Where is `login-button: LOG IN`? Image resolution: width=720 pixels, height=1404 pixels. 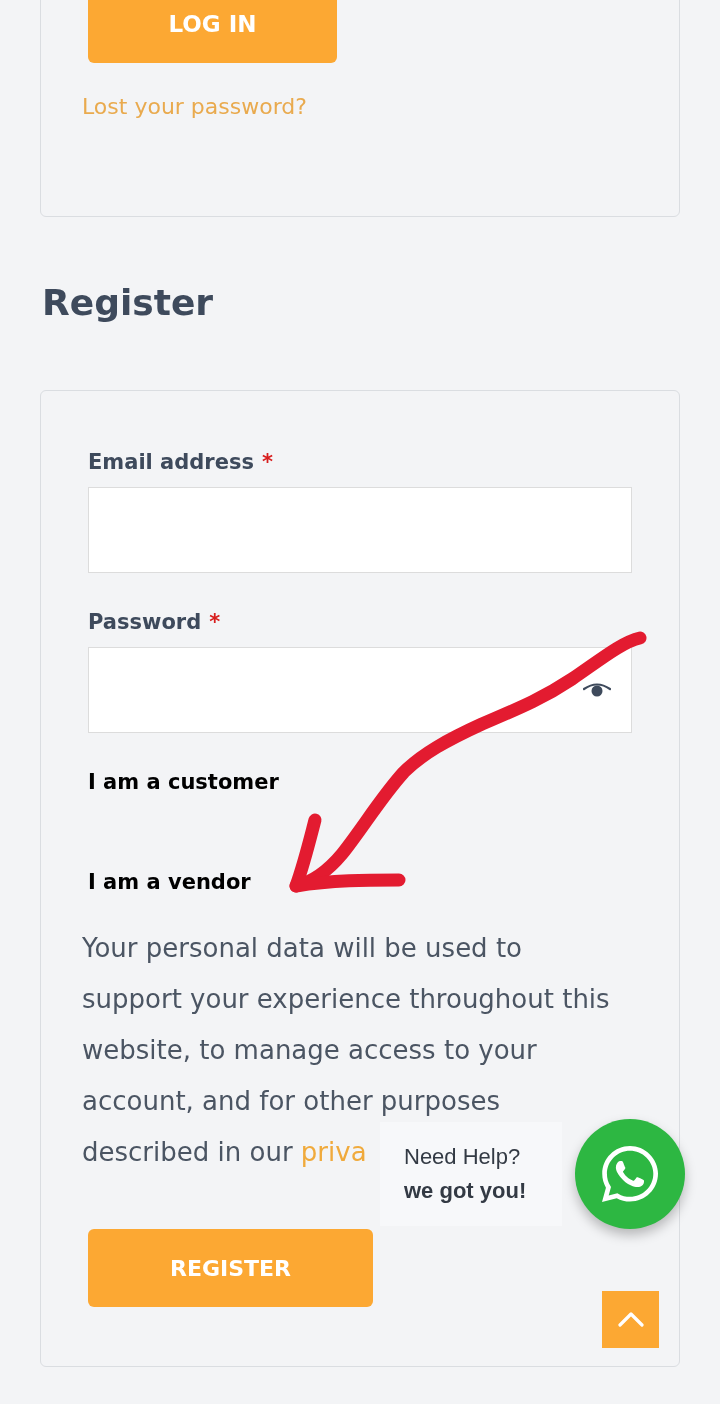 login-button: LOG IN is located at coordinates (212, 31).